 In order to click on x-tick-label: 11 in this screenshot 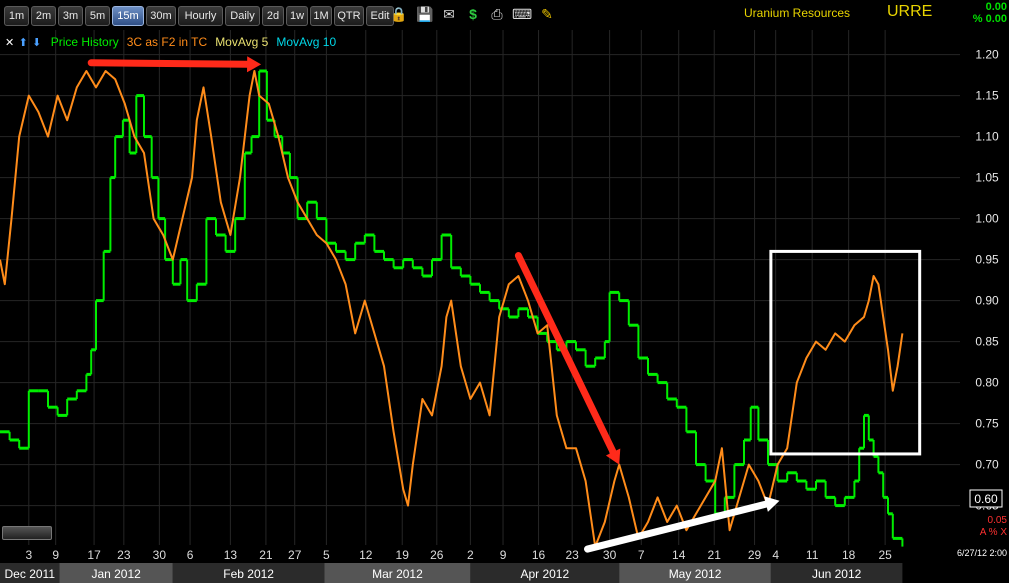, I will do `click(812, 555)`.